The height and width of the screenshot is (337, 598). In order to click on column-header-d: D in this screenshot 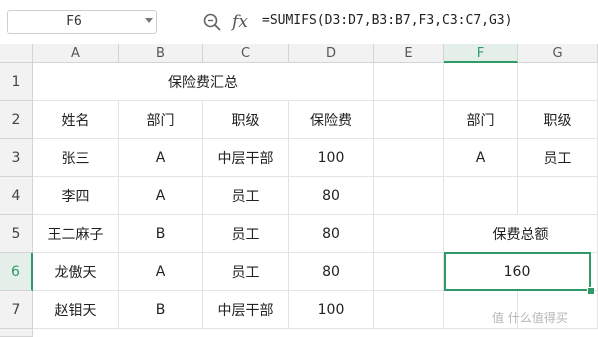, I will do `click(331, 53)`.